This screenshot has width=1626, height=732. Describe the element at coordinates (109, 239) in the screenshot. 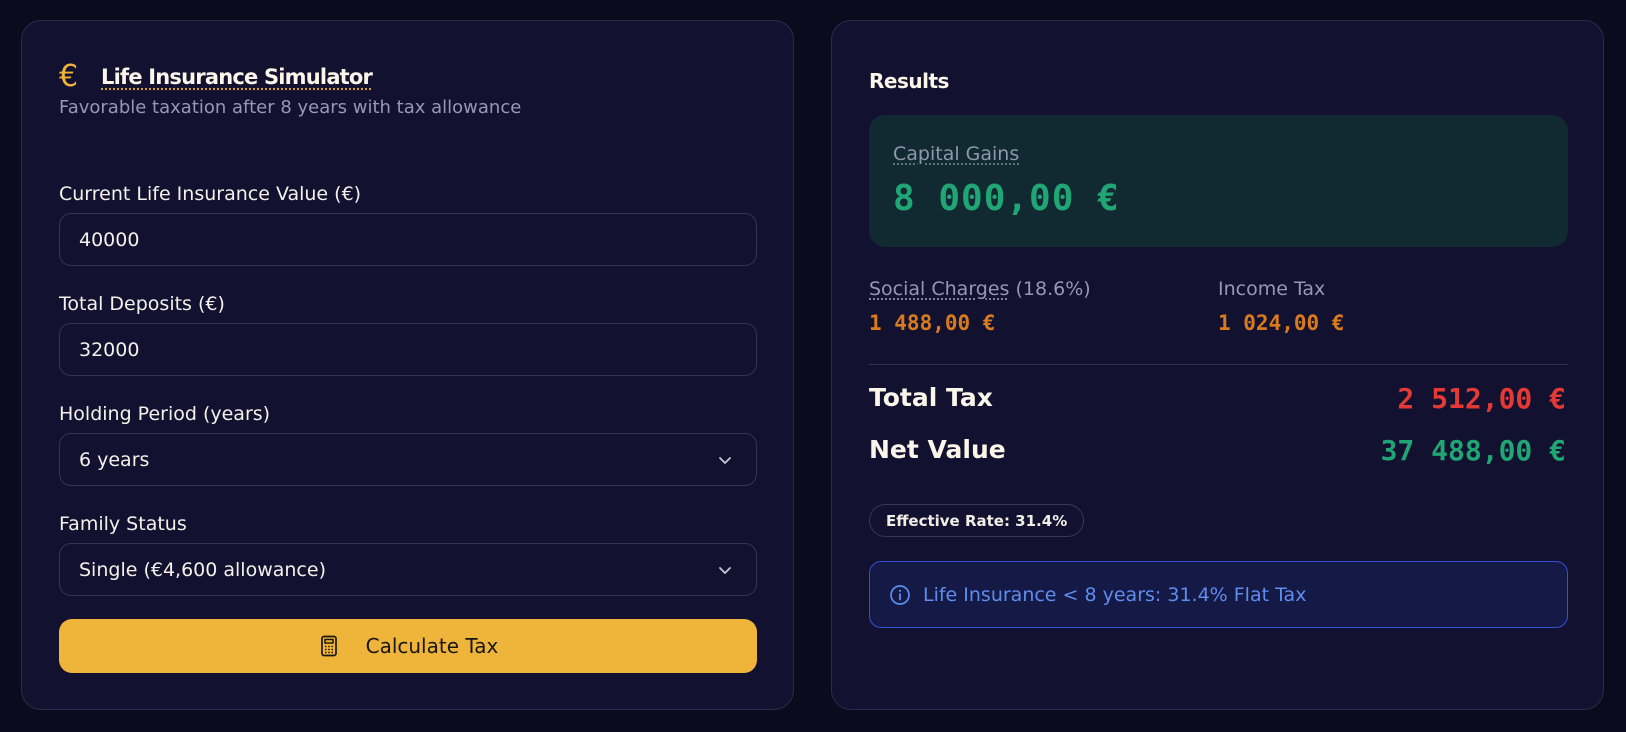

I see `current-value-text: 40000` at that location.